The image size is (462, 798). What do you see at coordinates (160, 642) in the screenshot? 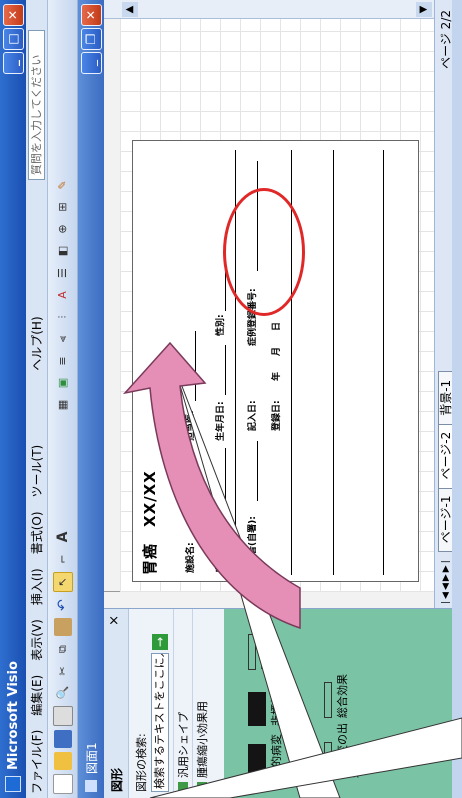
I see `search-go-icon: →` at bounding box center [160, 642].